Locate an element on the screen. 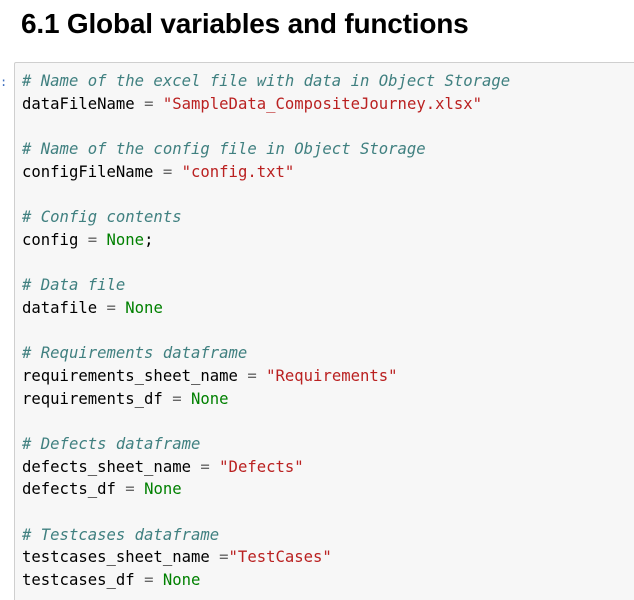  code-line: datafile = None is located at coordinates (266, 308).